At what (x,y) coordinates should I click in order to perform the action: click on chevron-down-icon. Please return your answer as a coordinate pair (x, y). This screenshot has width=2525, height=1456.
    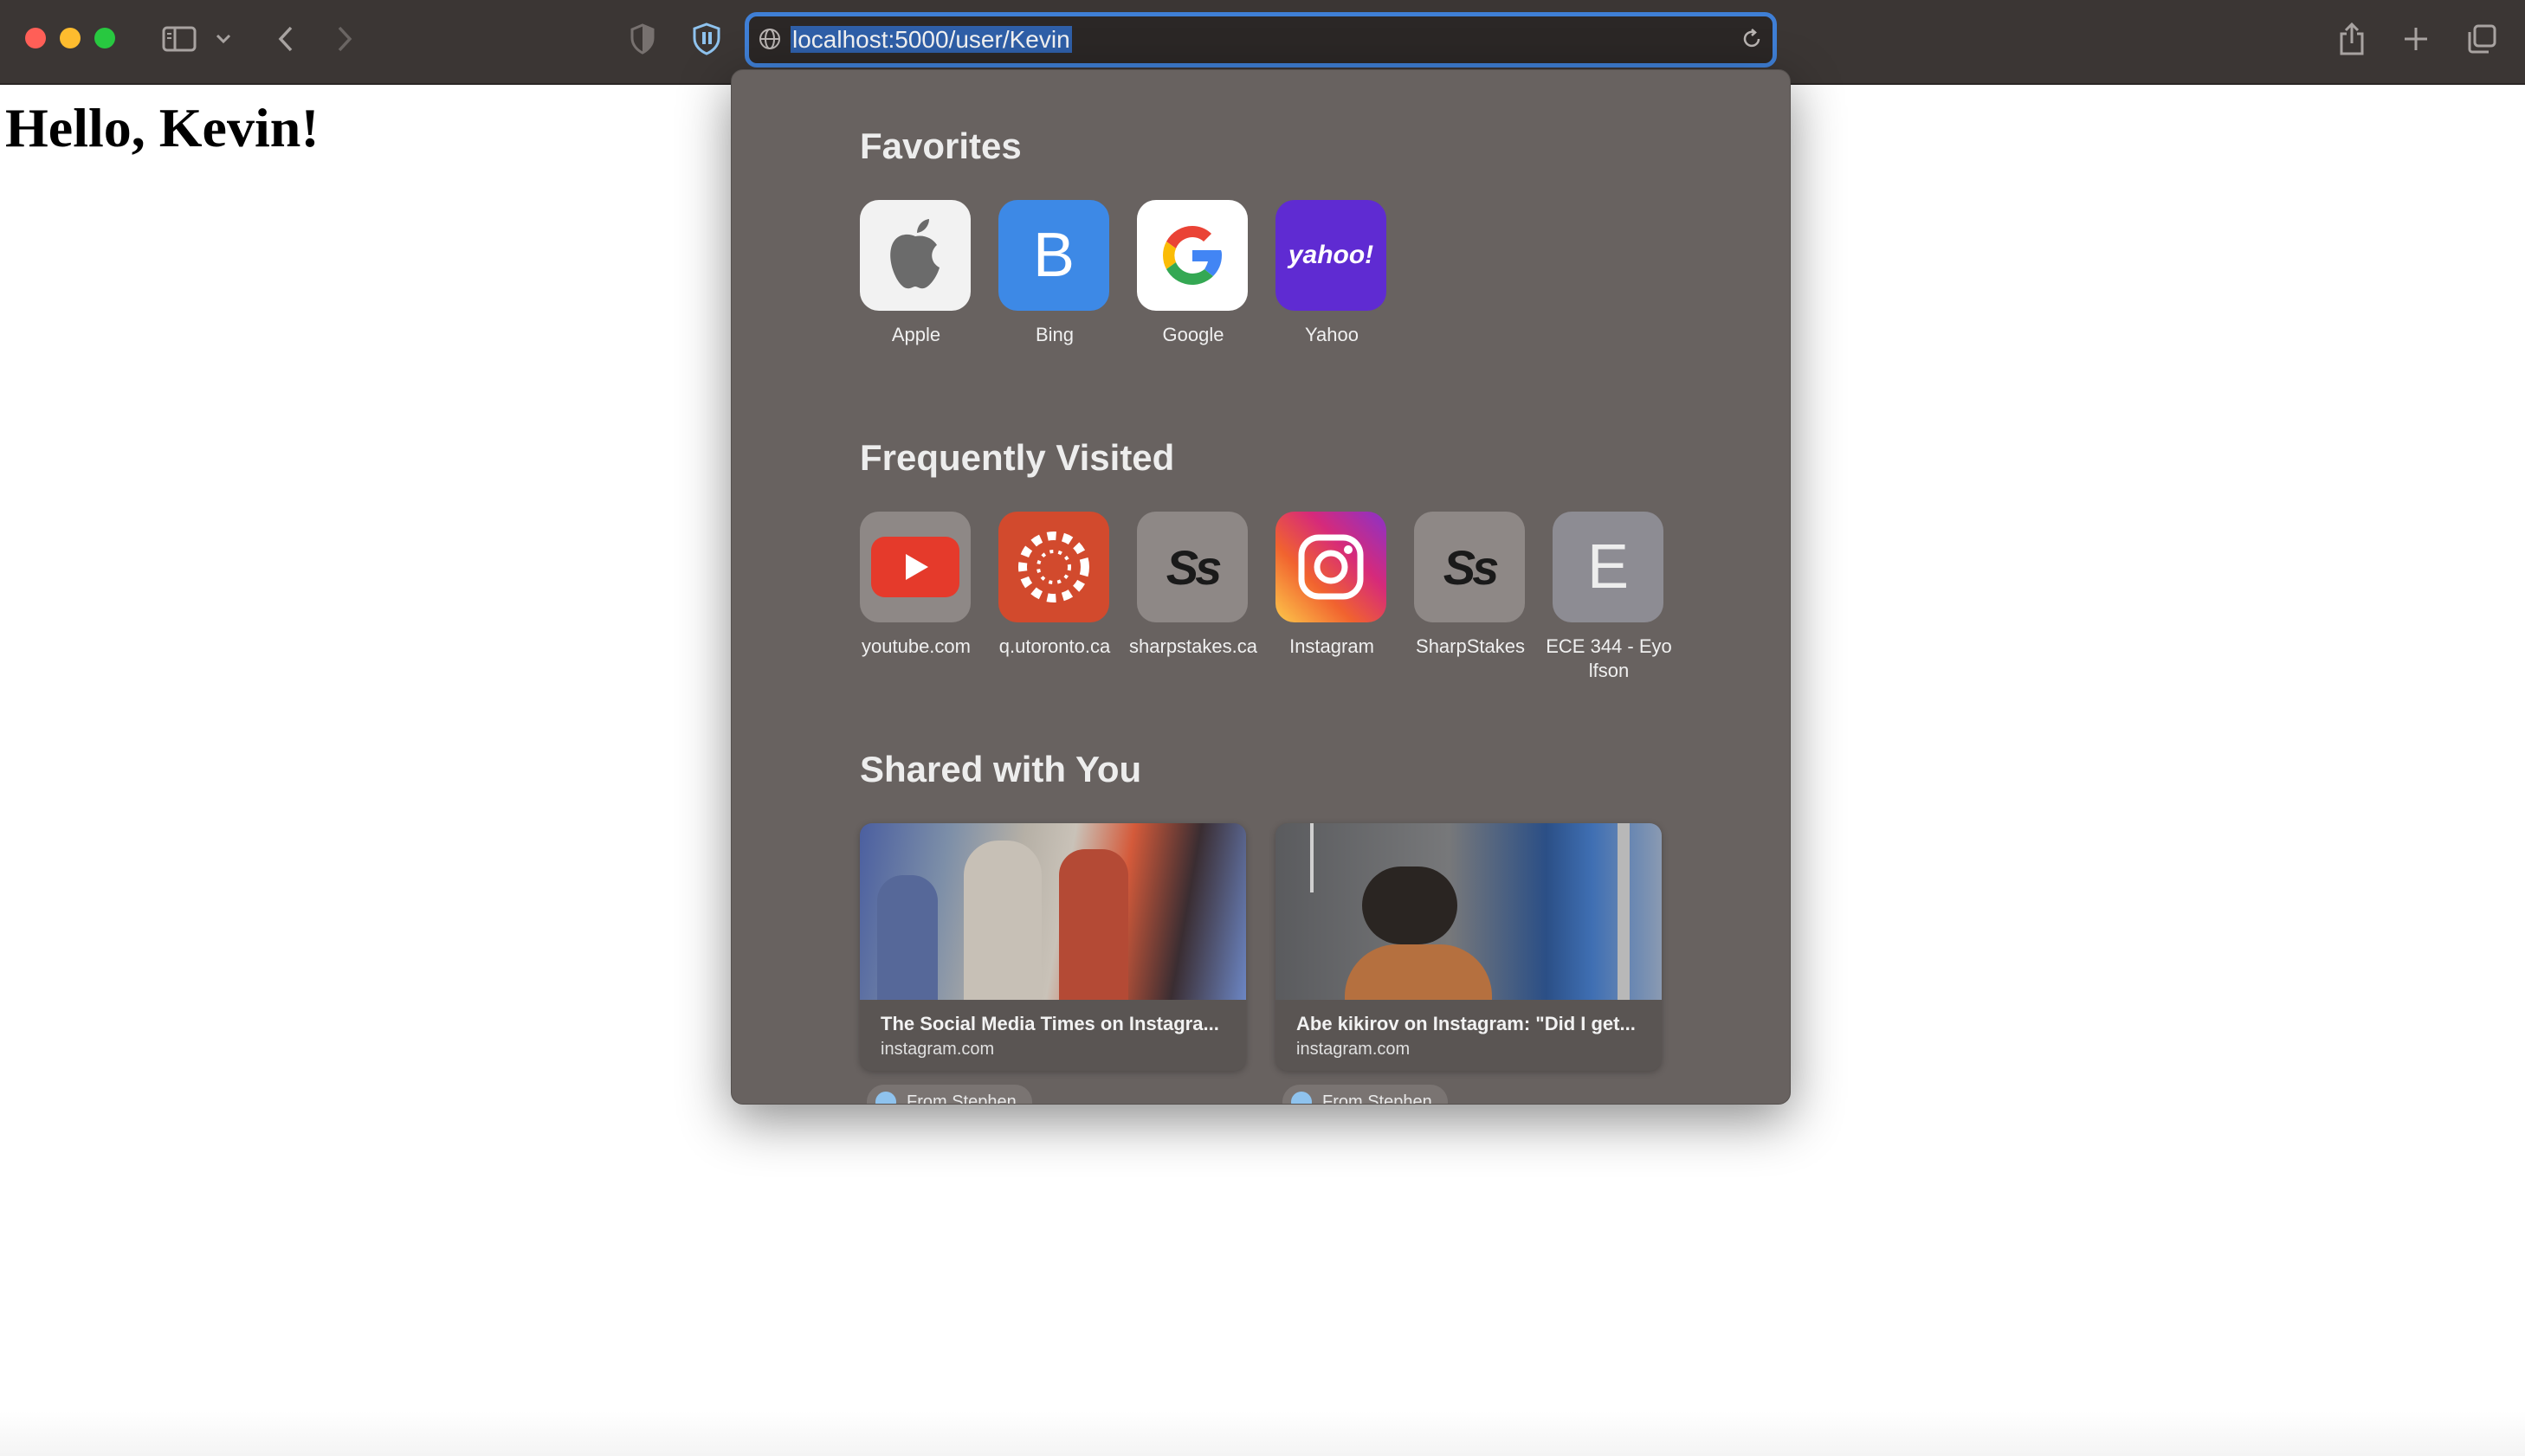
    Looking at the image, I should click on (223, 39).